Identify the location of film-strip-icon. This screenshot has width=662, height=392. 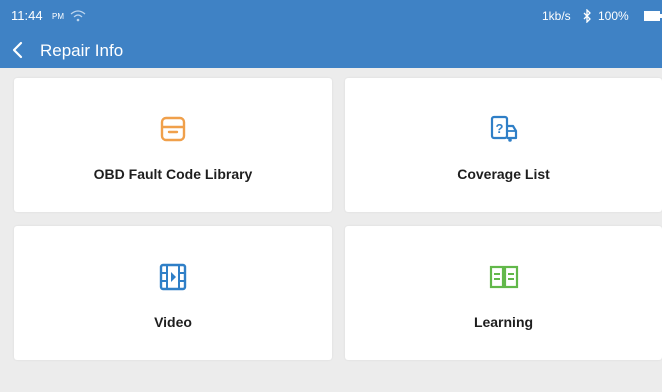
(173, 277).